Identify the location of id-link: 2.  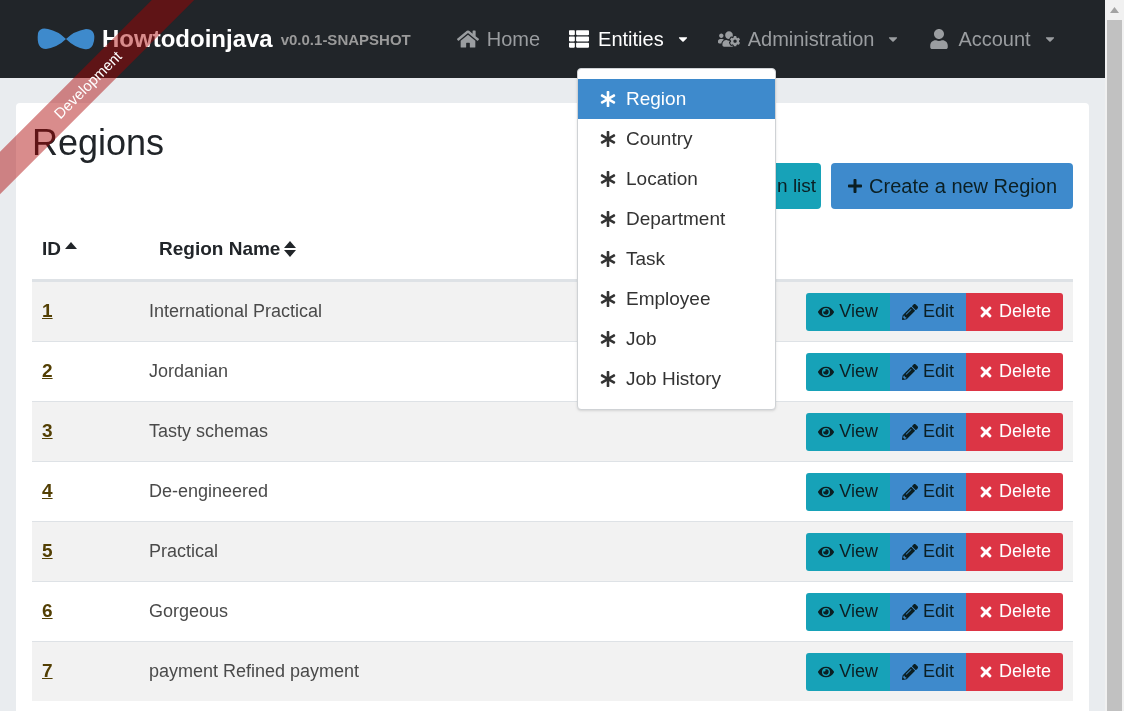
(47, 371).